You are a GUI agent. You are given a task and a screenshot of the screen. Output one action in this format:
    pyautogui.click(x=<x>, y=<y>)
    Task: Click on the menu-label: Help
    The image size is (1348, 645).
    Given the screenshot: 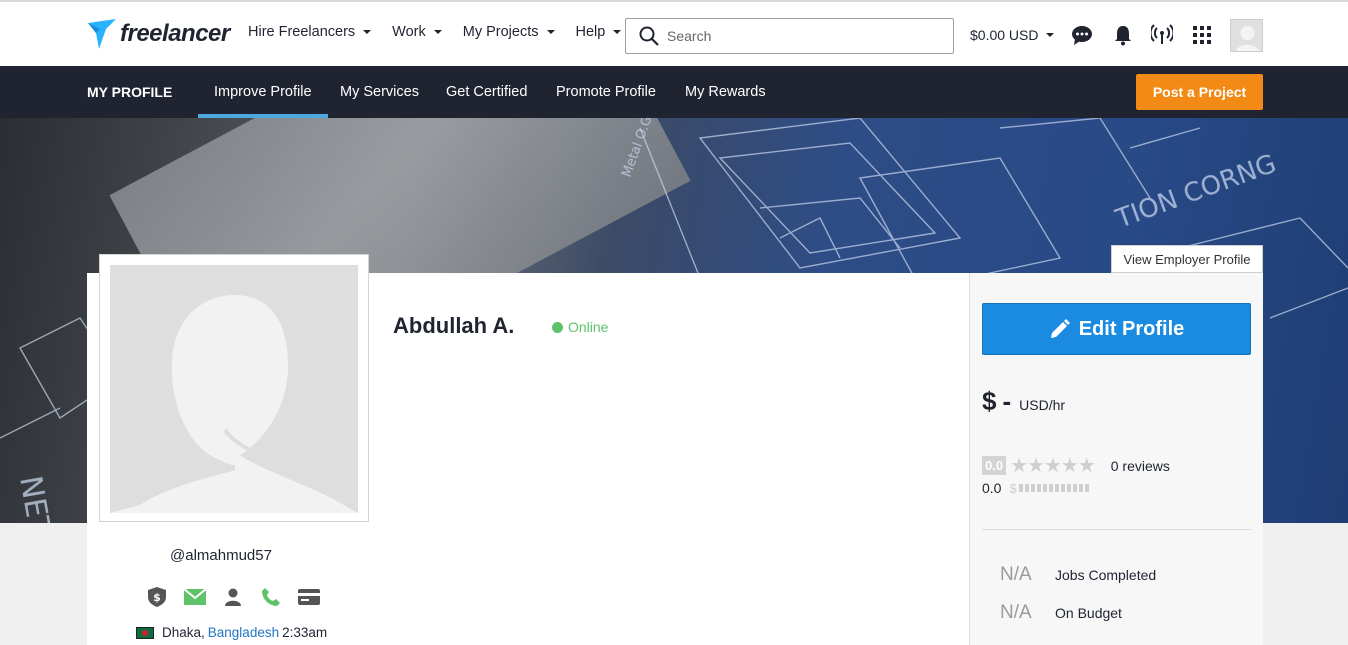 What is the action you would take?
    pyautogui.click(x=590, y=32)
    